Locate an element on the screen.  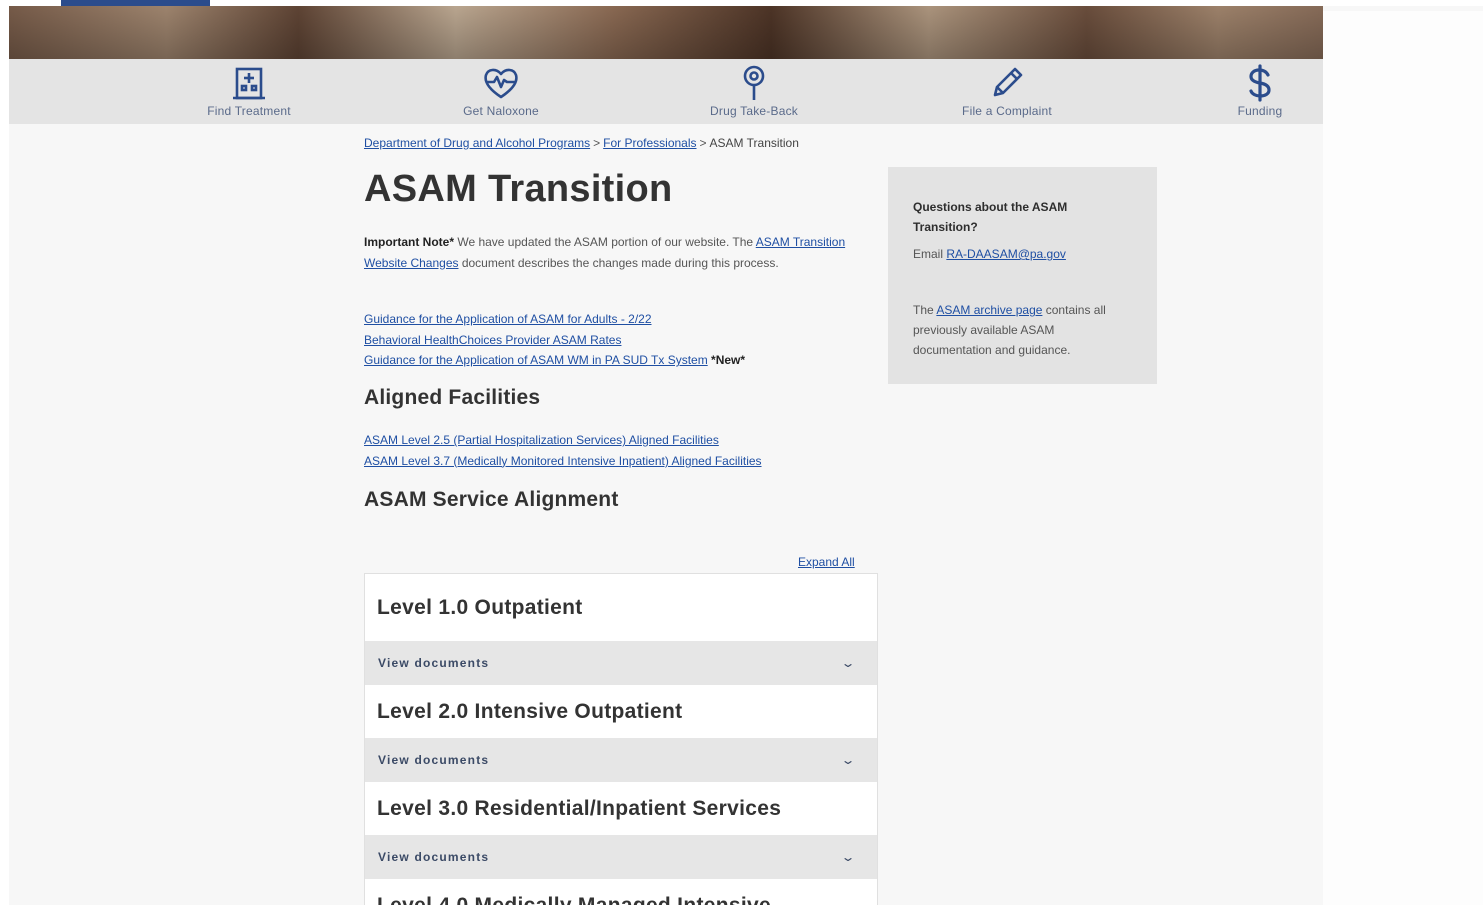
quick-nav-drug-take-back: Drug Take-Back is located at coordinates (754, 91).